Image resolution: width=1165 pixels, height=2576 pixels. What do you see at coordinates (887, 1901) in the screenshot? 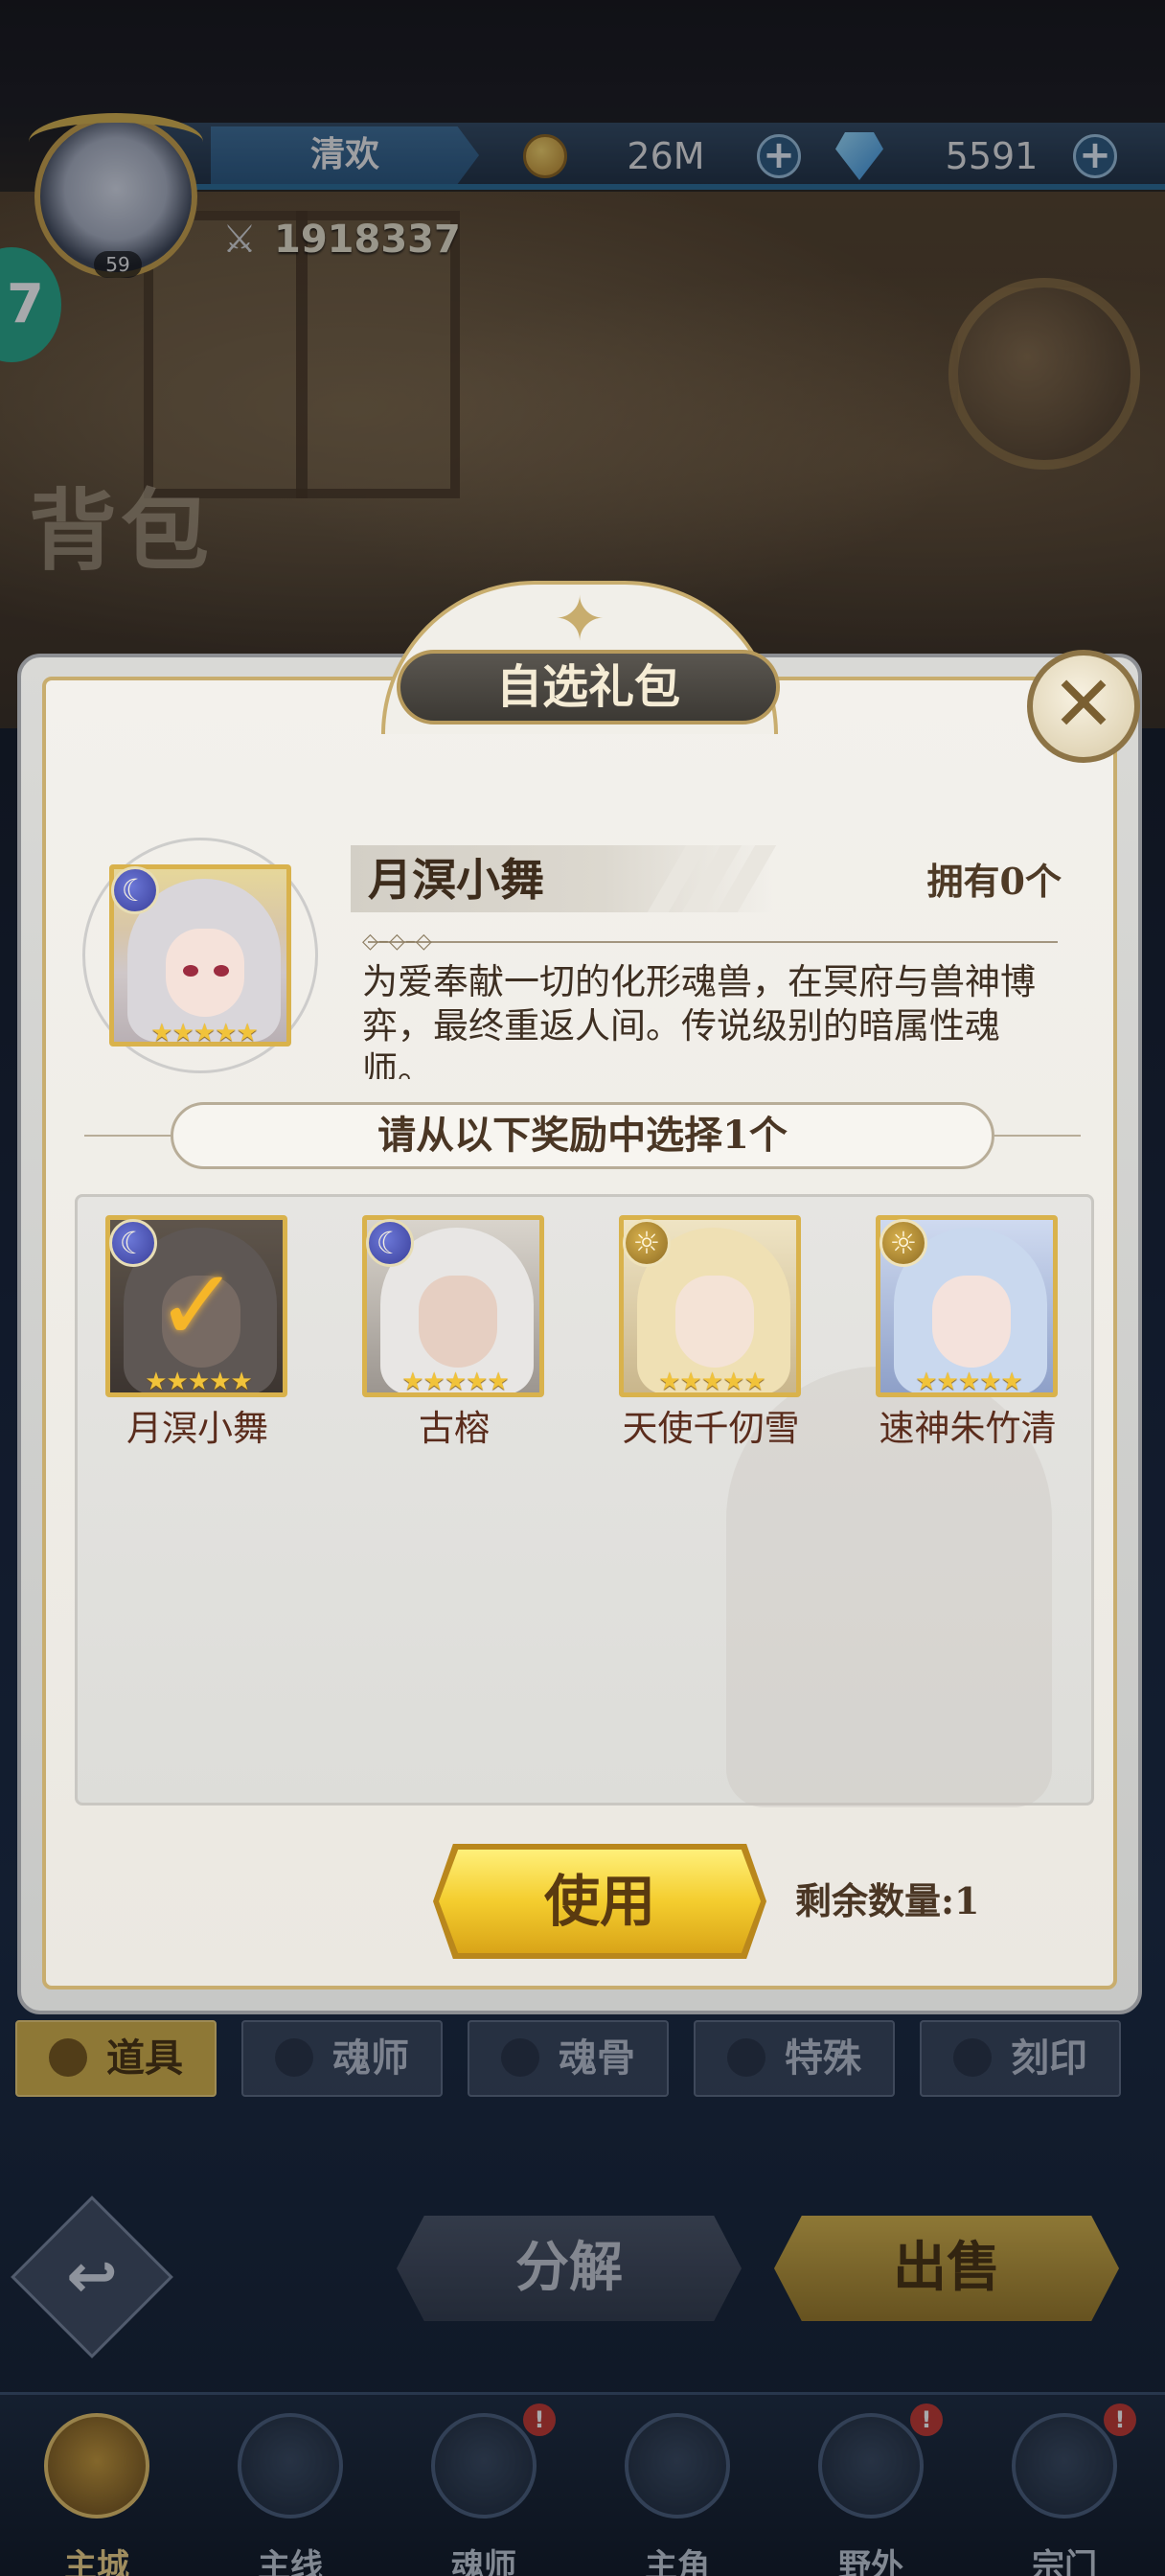
I see `remaining-quantity: 剩余数量:1` at bounding box center [887, 1901].